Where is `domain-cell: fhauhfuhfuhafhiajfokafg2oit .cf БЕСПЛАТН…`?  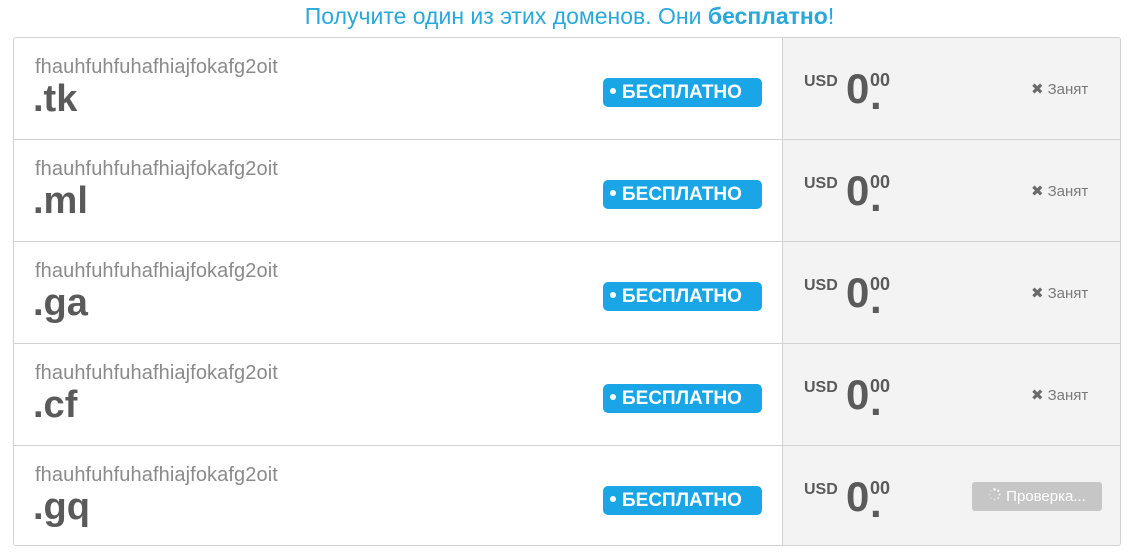 domain-cell: fhauhfuhfuhafhiajfokafg2oit .cf БЕСПЛАТН… is located at coordinates (398, 394).